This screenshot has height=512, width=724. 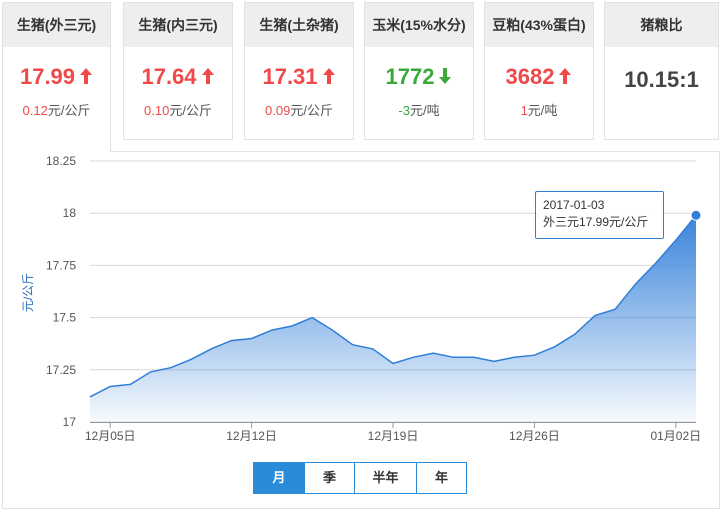 What do you see at coordinates (35, 110) in the screenshot?
I see `card-change-amount: 0.12` at bounding box center [35, 110].